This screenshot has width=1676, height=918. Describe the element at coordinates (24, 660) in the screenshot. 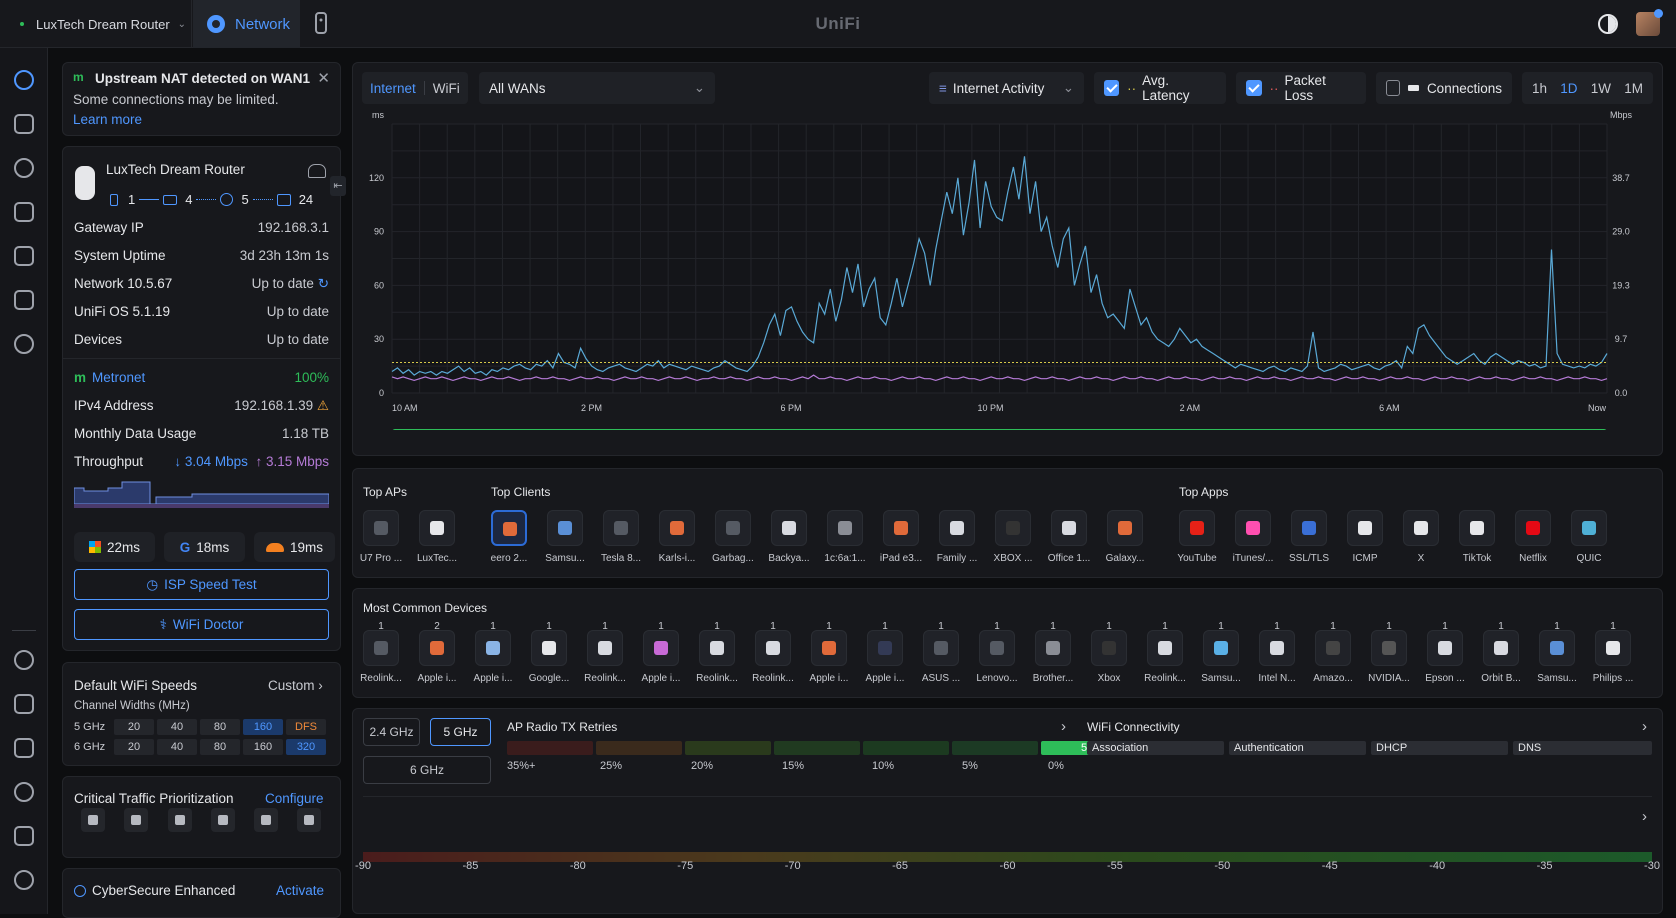

I see `gear-icon` at that location.